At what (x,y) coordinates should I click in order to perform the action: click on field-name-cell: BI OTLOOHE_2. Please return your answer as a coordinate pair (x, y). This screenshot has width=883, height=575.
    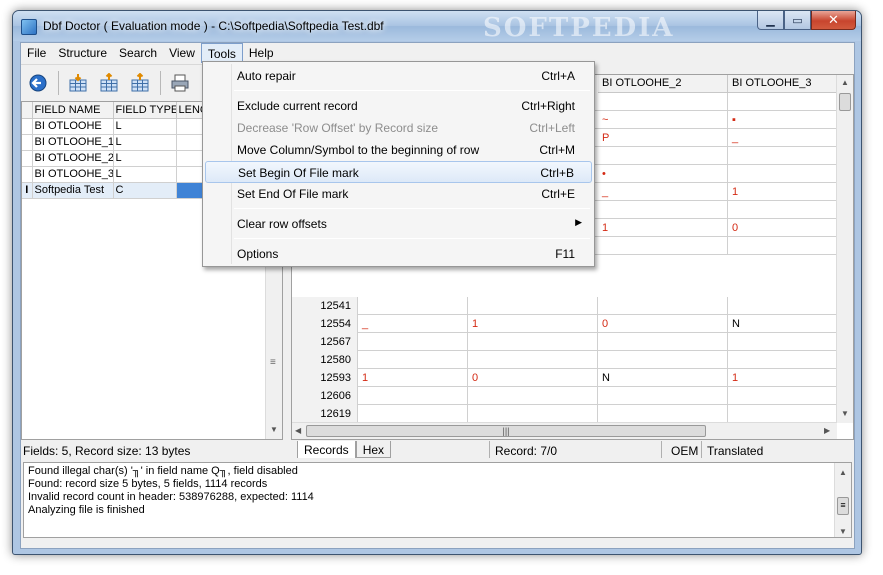
    Looking at the image, I should click on (73, 158).